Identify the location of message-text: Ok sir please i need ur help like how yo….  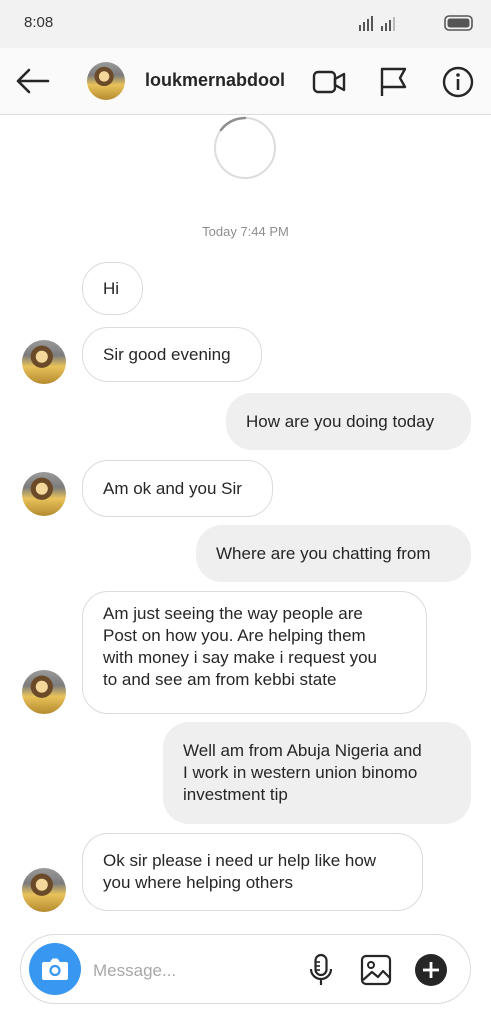
(240, 871).